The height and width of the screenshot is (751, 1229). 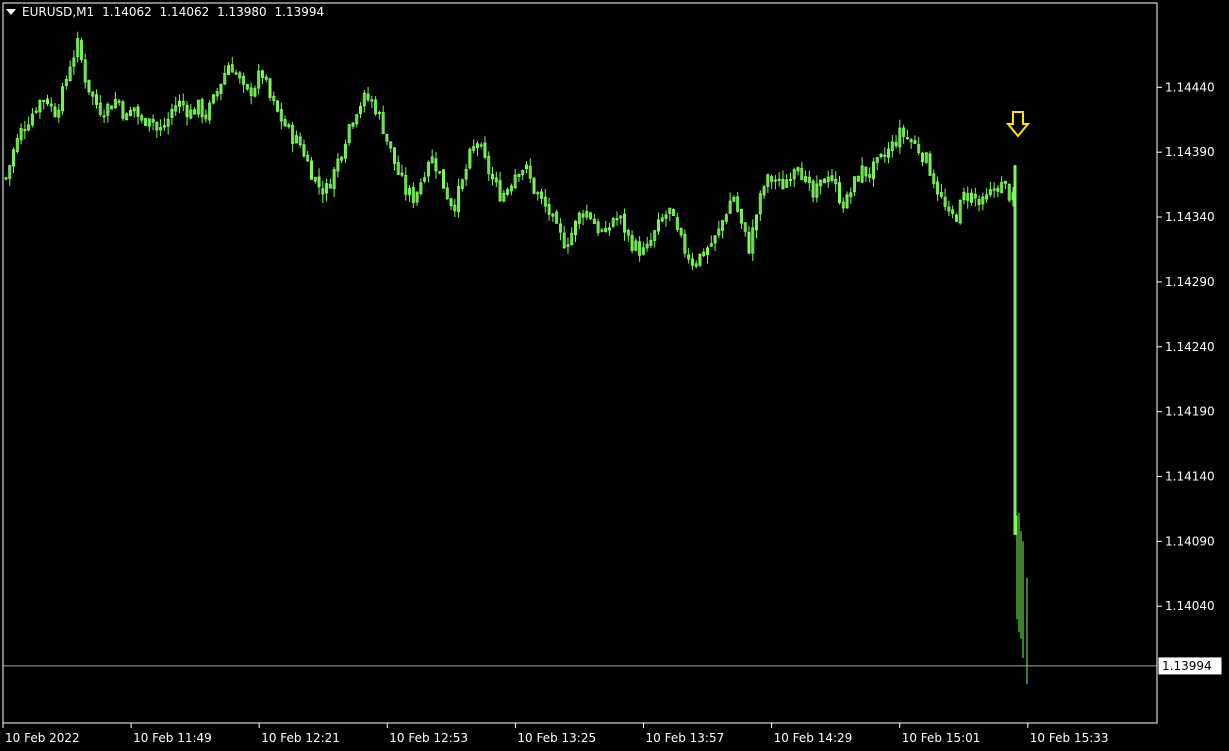 I want to click on y-tick-label: 1.14390, so click(x=1190, y=152).